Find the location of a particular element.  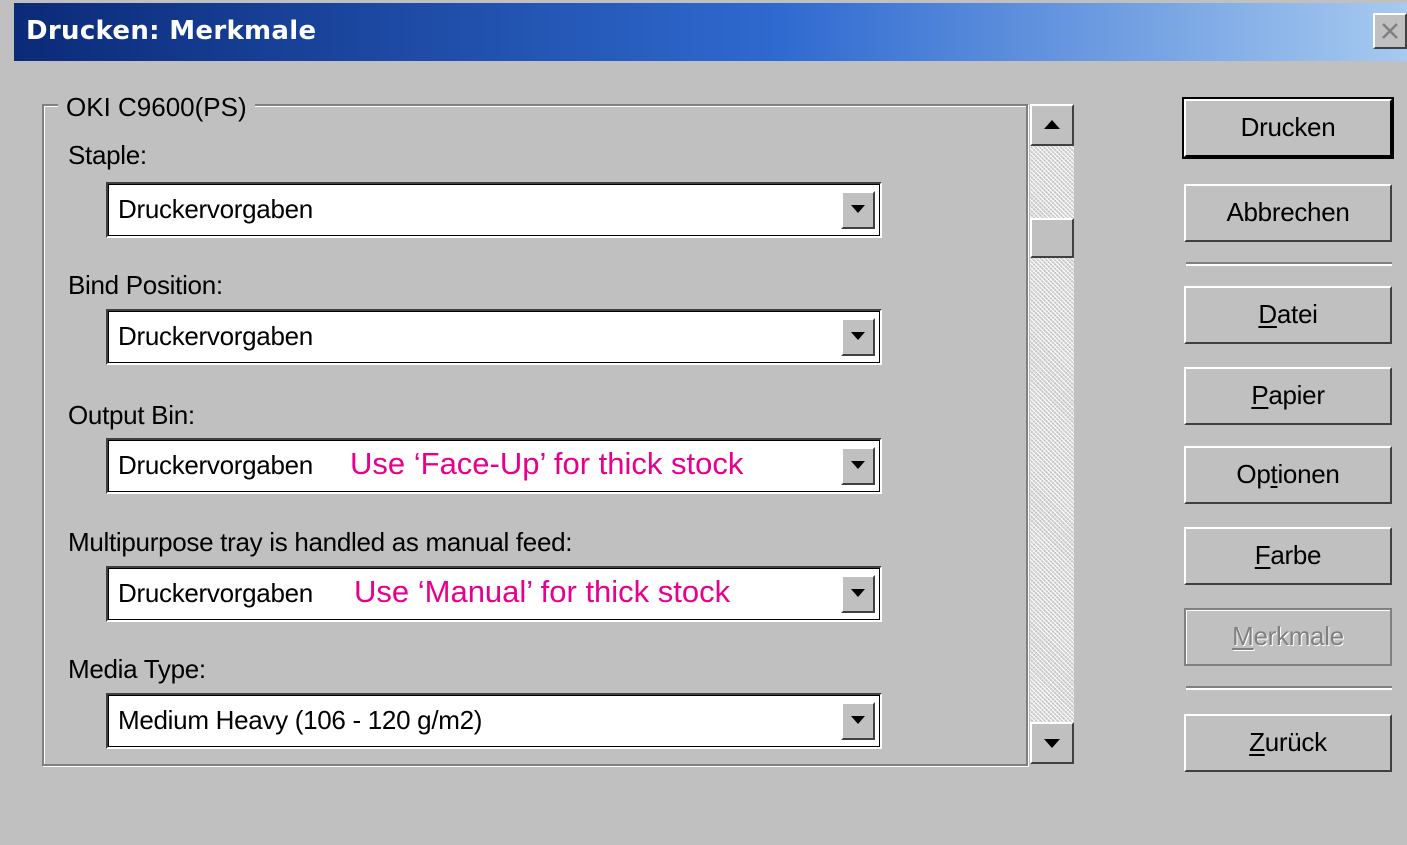

color-button: Farbe is located at coordinates (1288, 556).